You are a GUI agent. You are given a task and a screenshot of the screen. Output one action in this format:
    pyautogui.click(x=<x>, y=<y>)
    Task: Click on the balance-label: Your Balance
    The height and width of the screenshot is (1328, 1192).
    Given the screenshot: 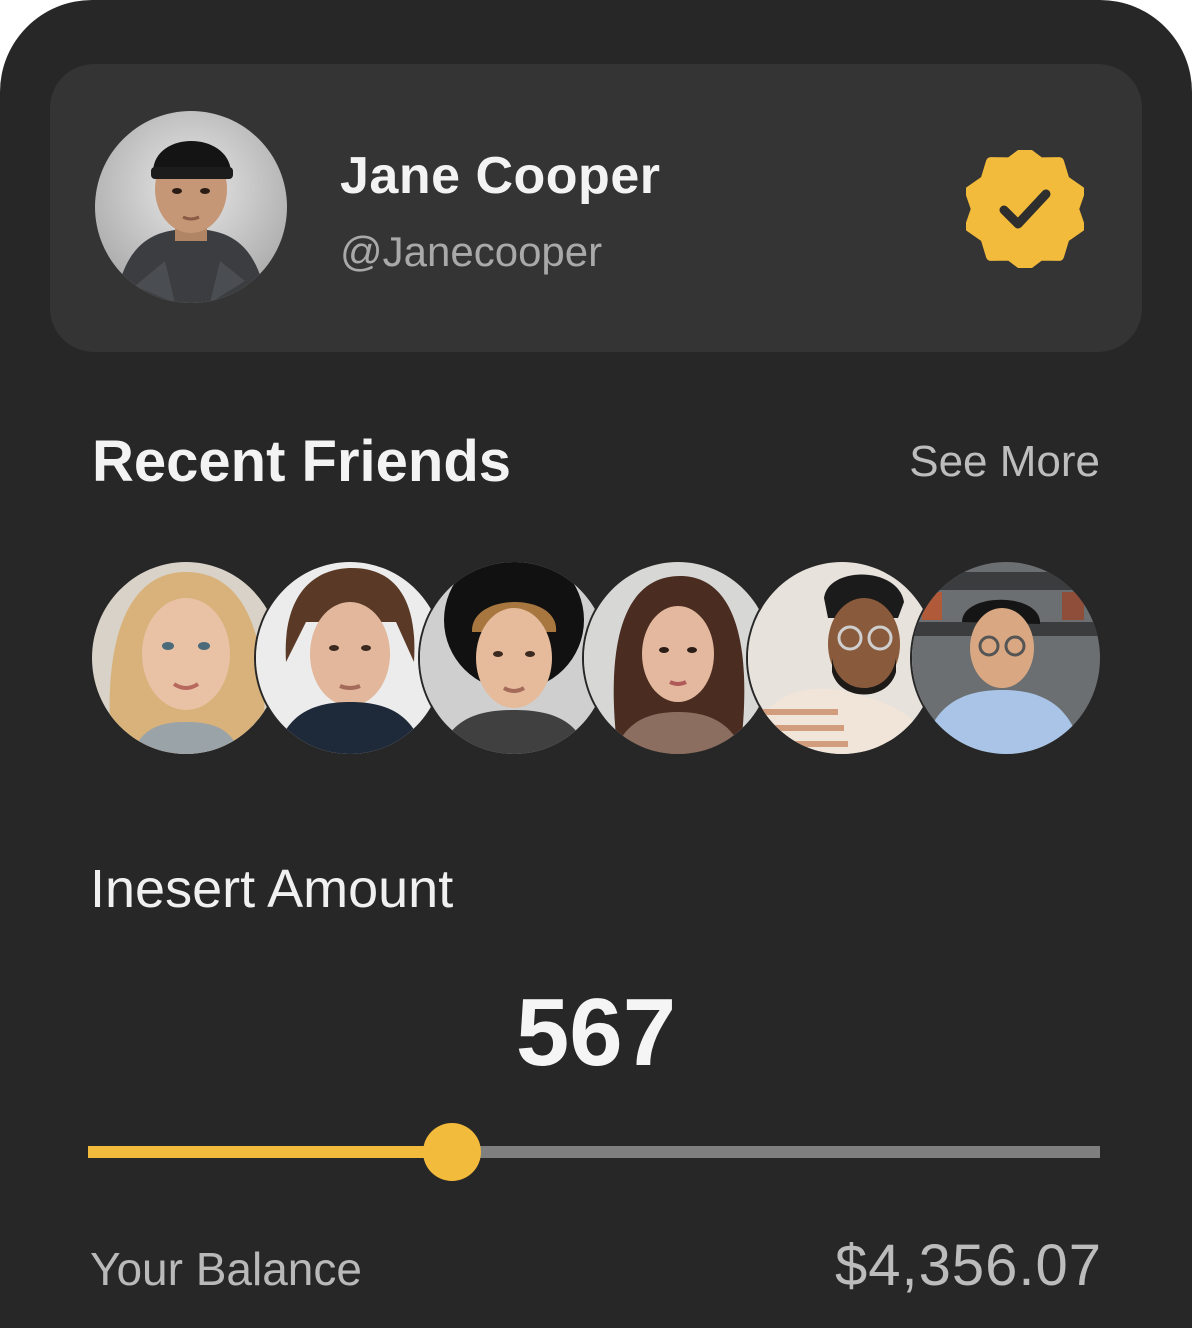 What is the action you would take?
    pyautogui.click(x=226, y=1269)
    